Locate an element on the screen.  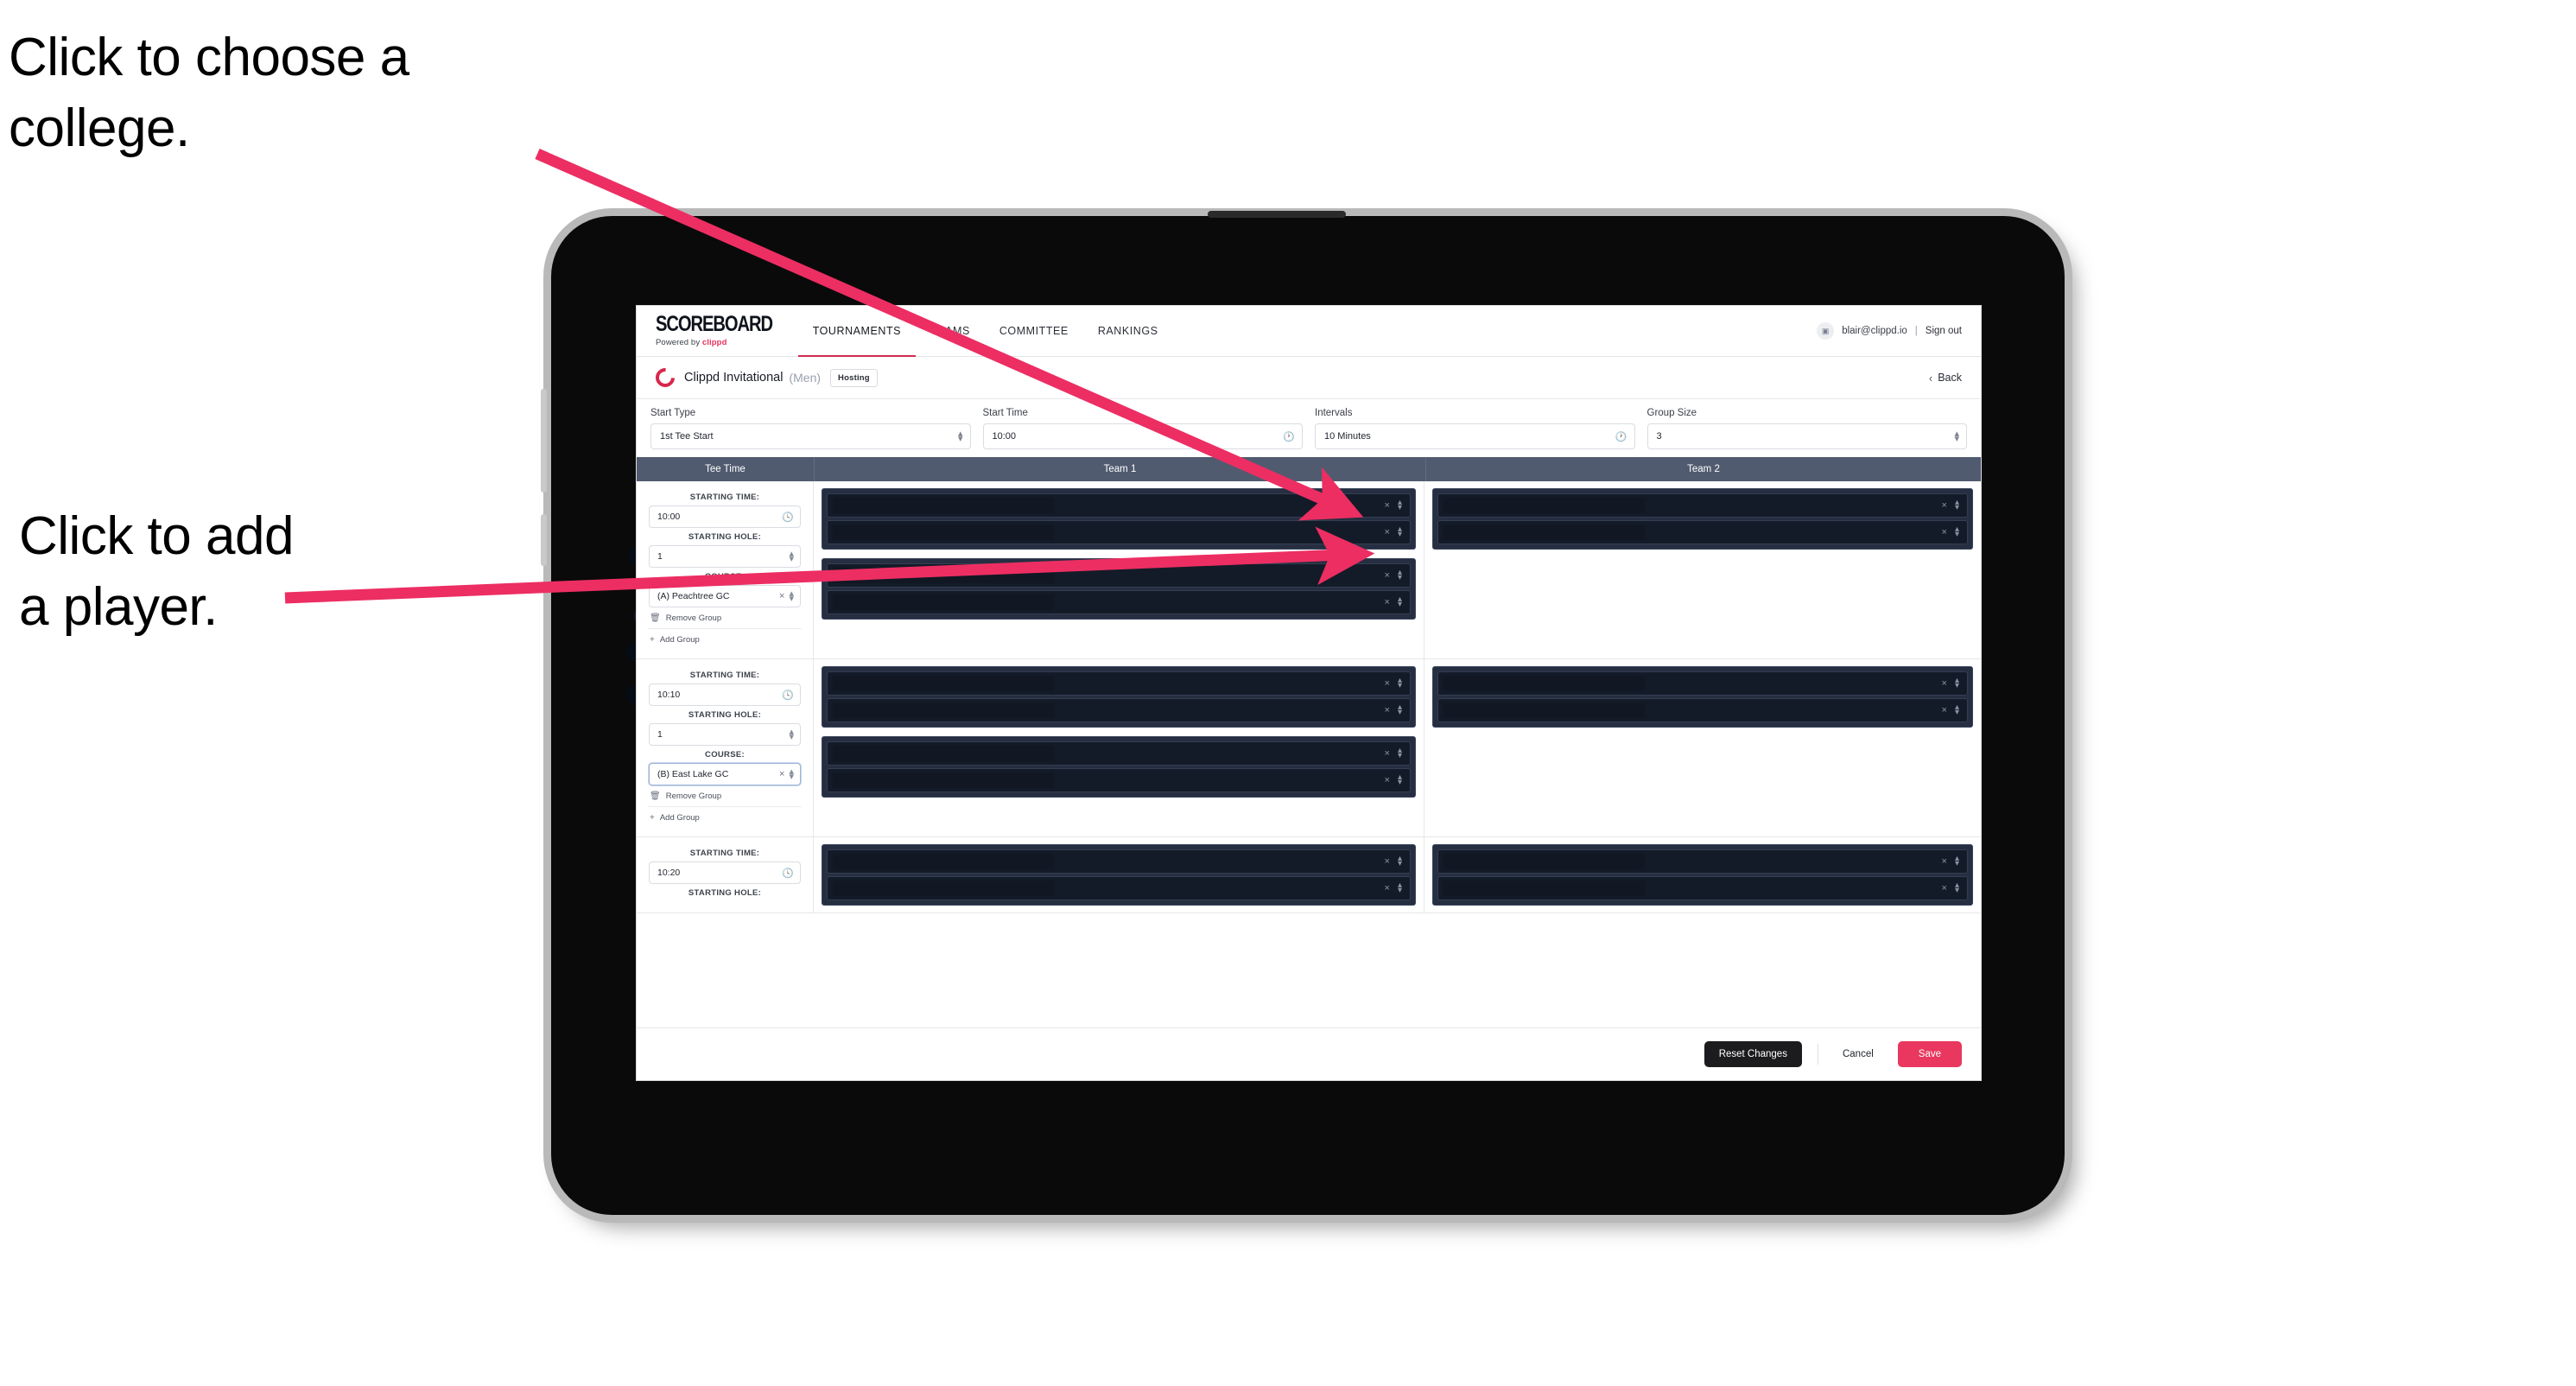
nav-tab-teams: TEAMS is located at coordinates (950, 331).